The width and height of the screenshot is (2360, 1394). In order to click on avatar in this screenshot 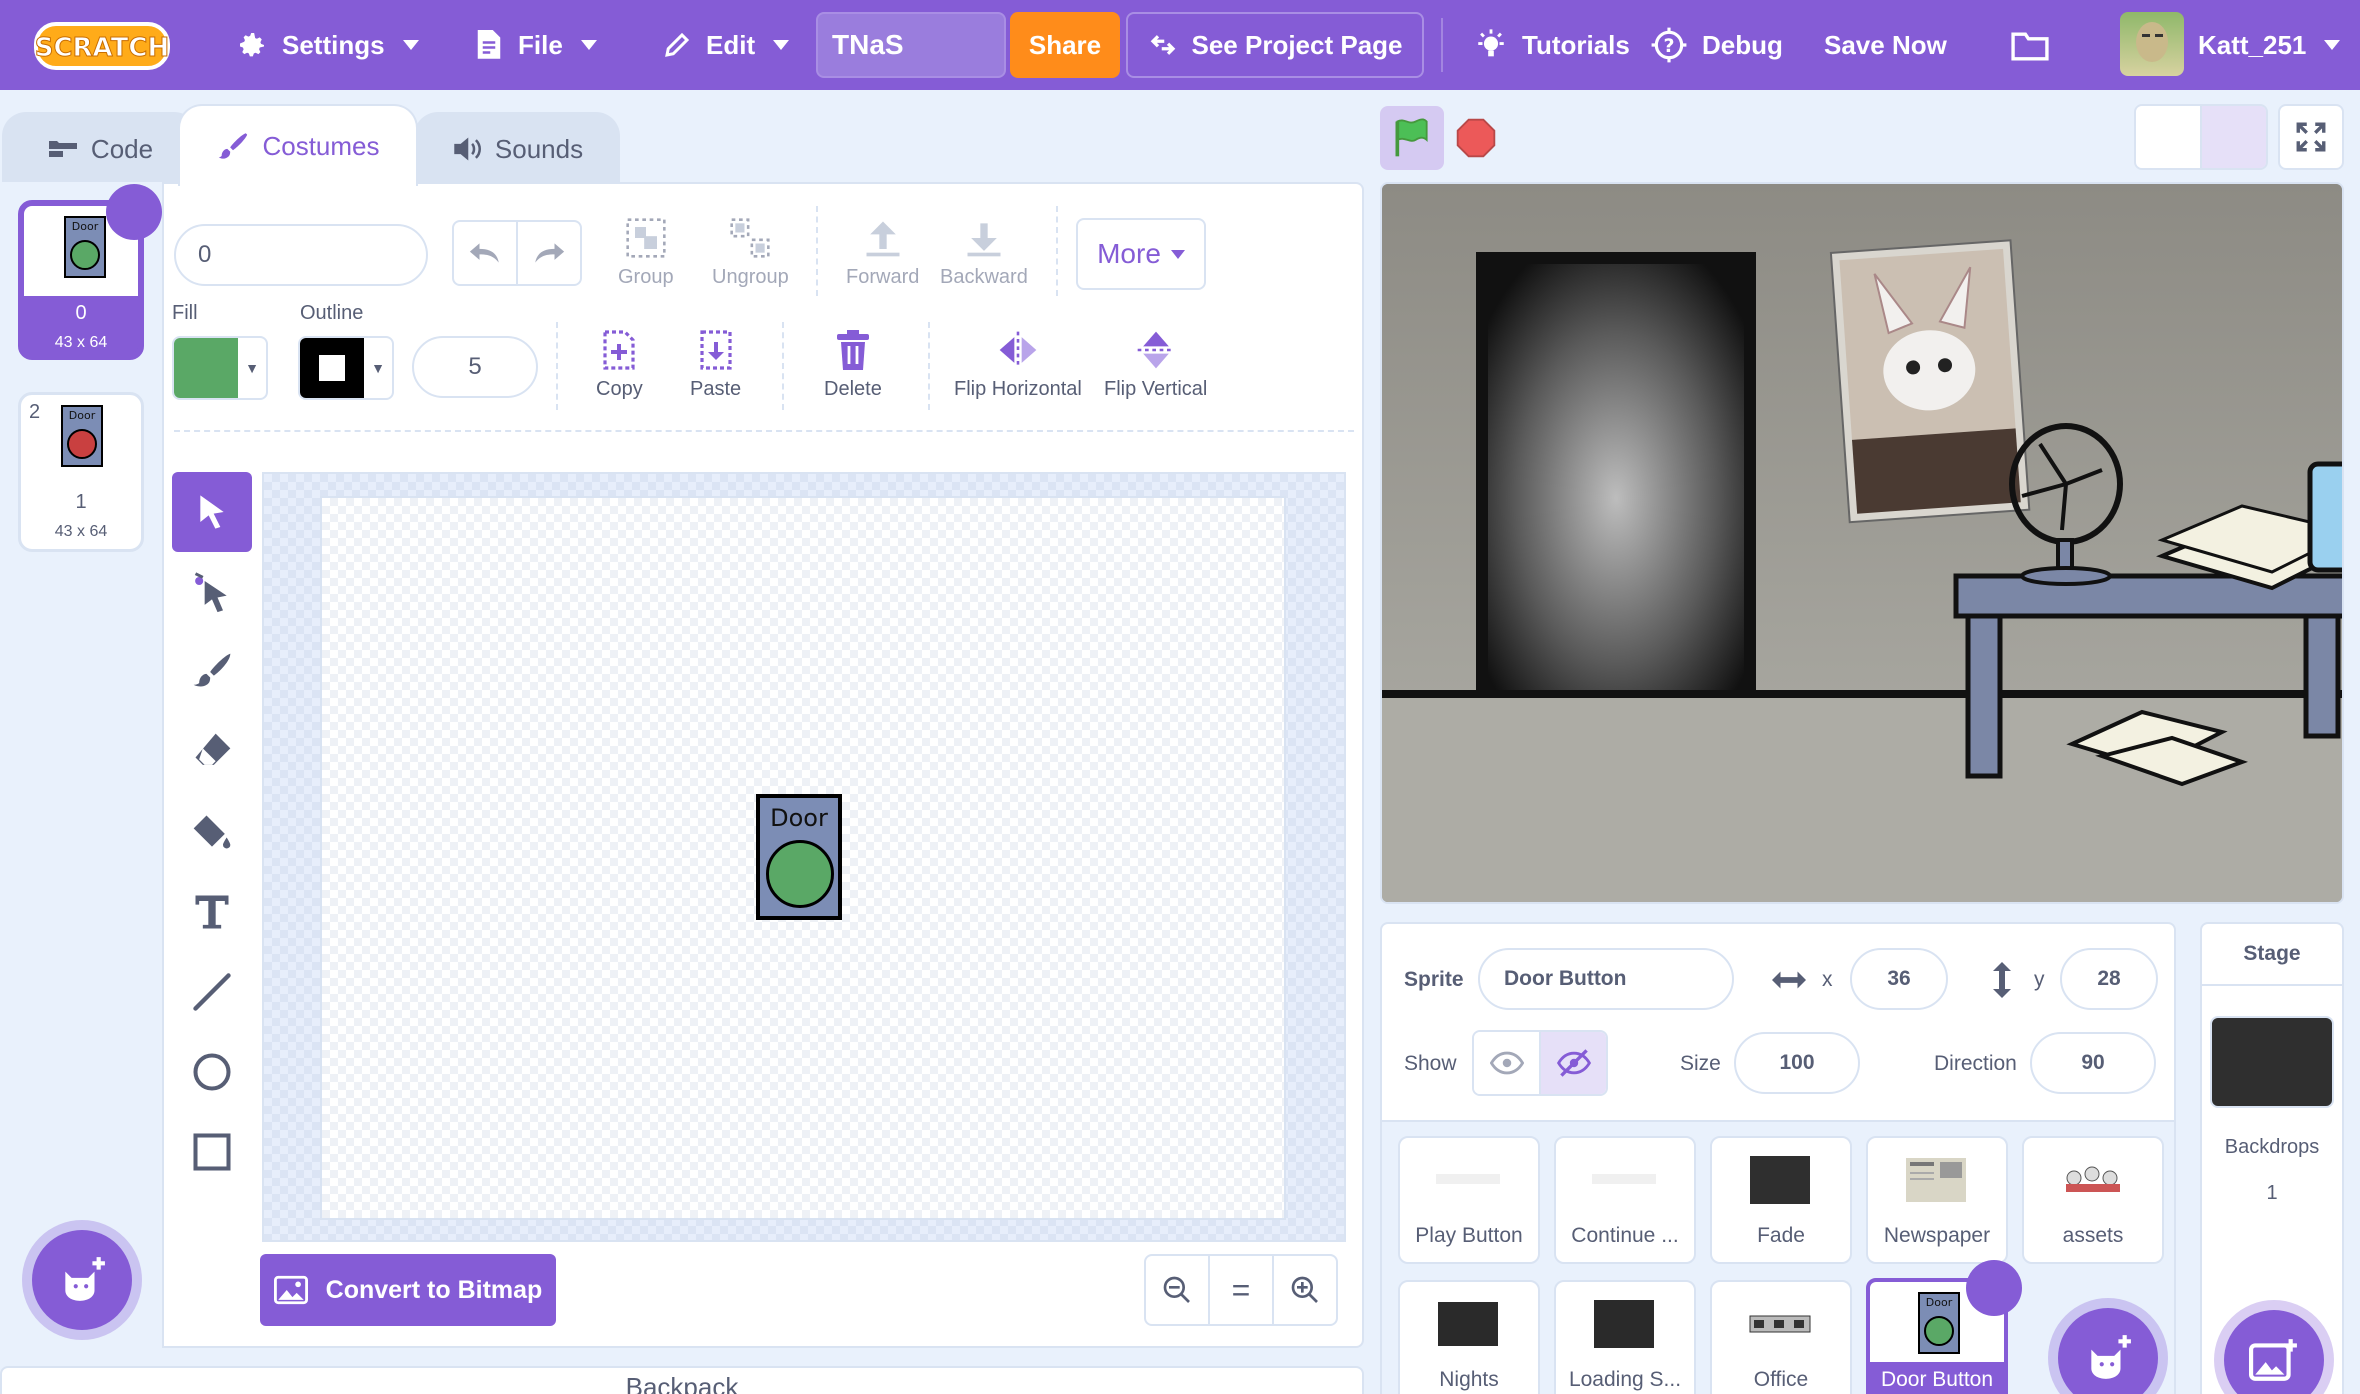, I will do `click(2152, 44)`.